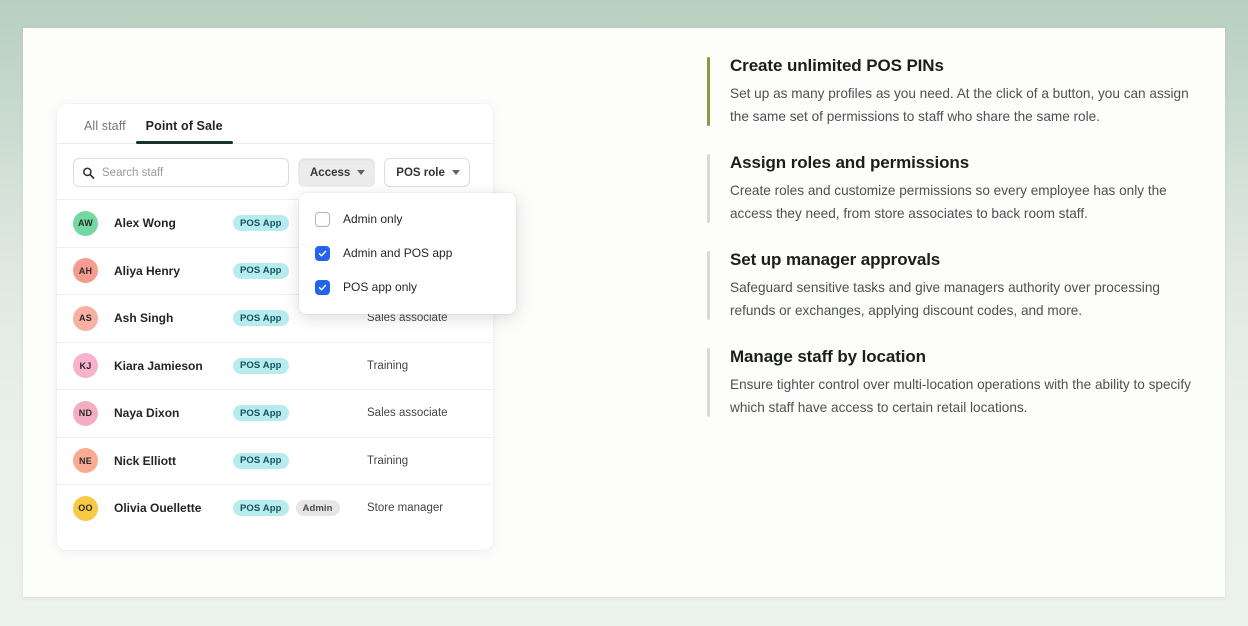 The width and height of the screenshot is (1248, 626). Describe the element at coordinates (837, 65) in the screenshot. I see `feature-title: Create unlimited POS PINs` at that location.